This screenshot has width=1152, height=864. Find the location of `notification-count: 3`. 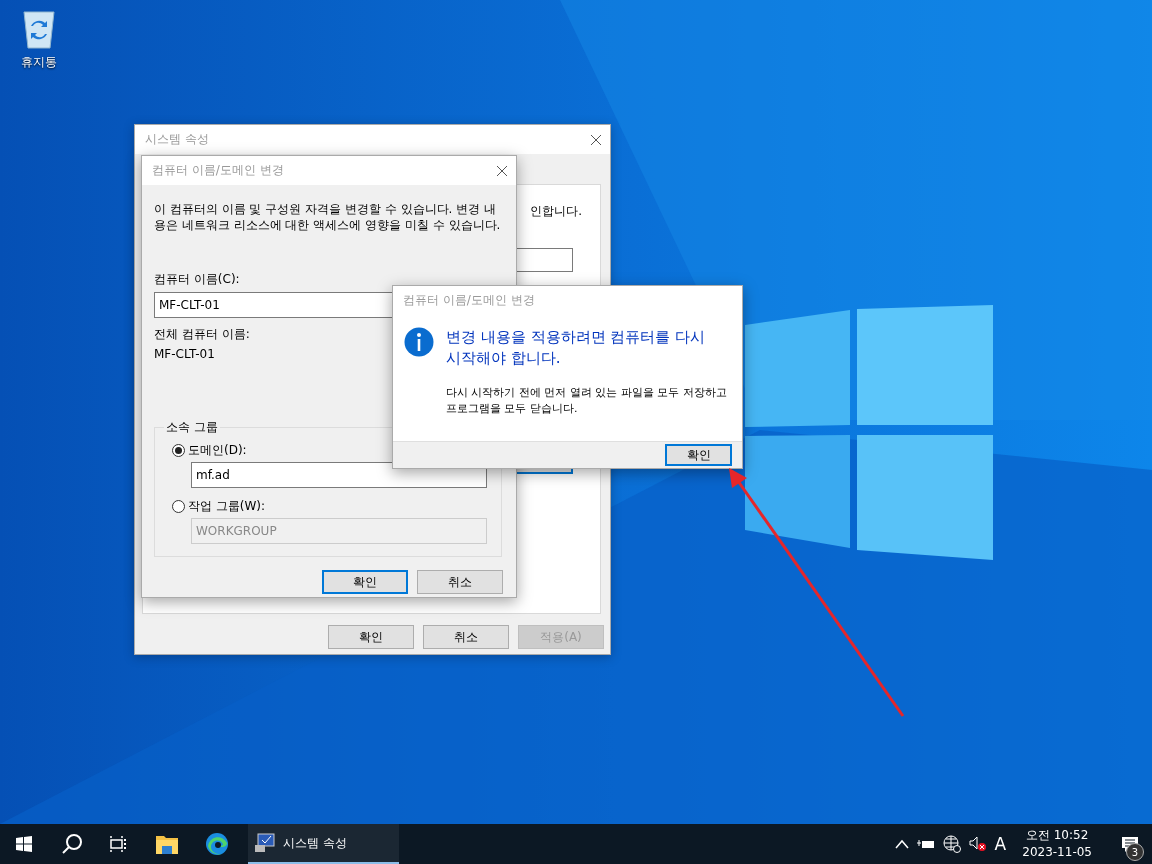

notification-count: 3 is located at coordinates (1135, 852).